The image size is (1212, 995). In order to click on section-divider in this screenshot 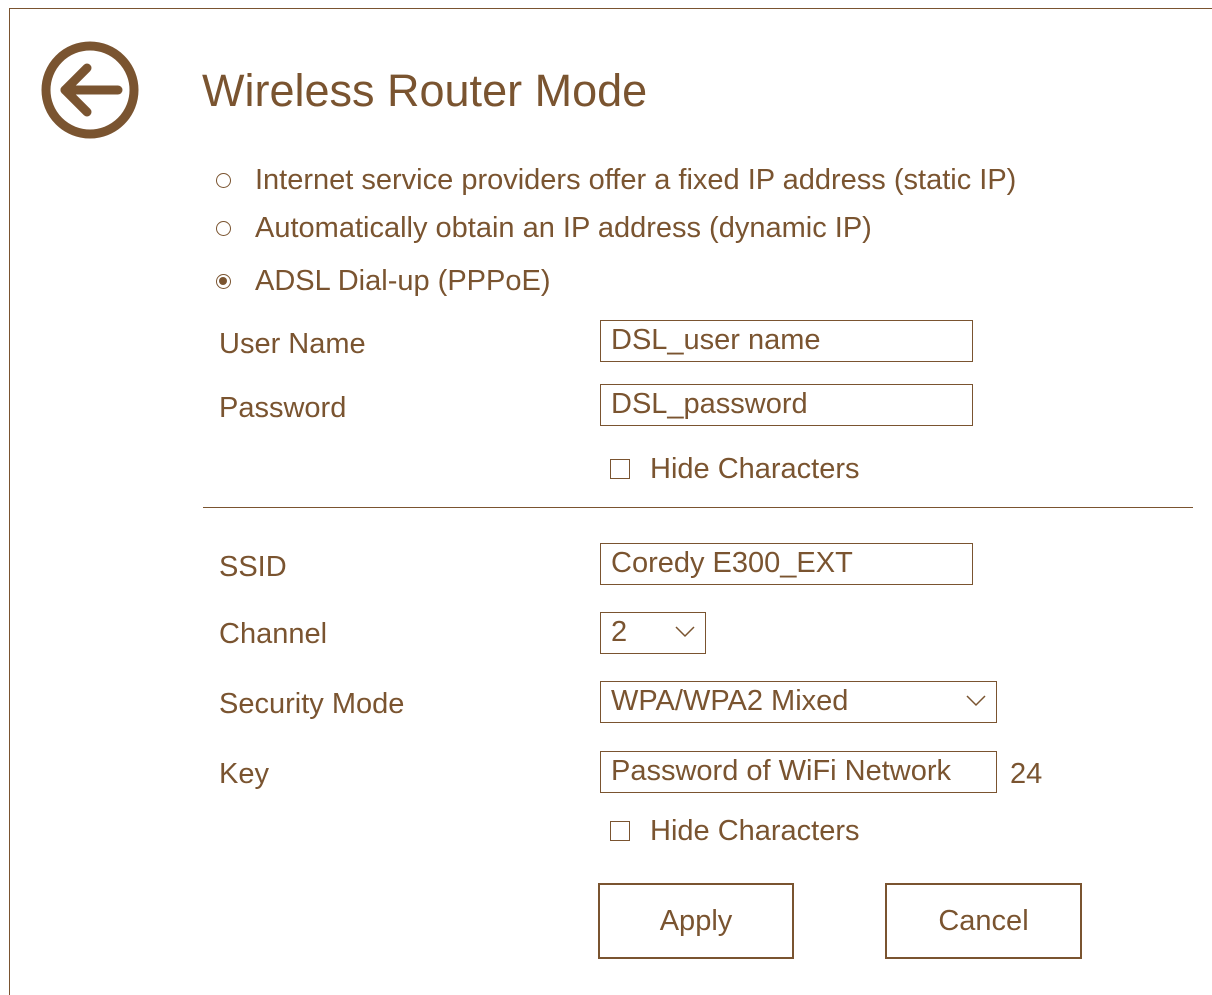, I will do `click(698, 507)`.